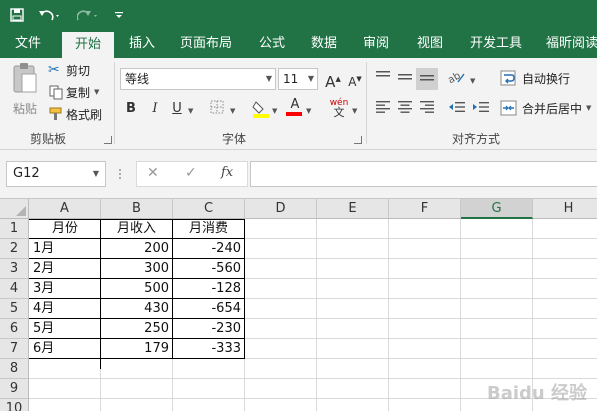 Image resolution: width=597 pixels, height=411 pixels. I want to click on cell-b6: 250, so click(136, 329).